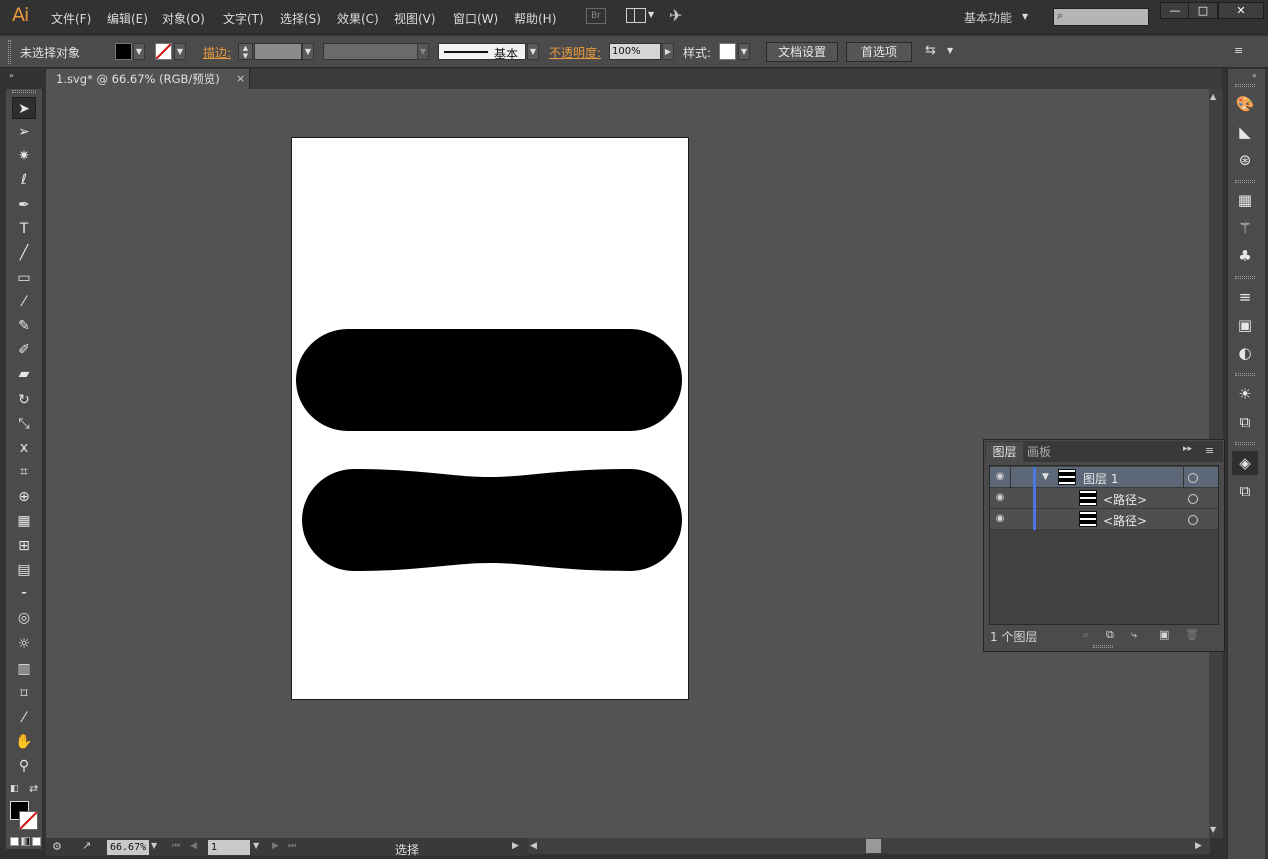 This screenshot has width=1268, height=859. What do you see at coordinates (24, 472) in the screenshot?
I see `free-transform-icon: ⌗` at bounding box center [24, 472].